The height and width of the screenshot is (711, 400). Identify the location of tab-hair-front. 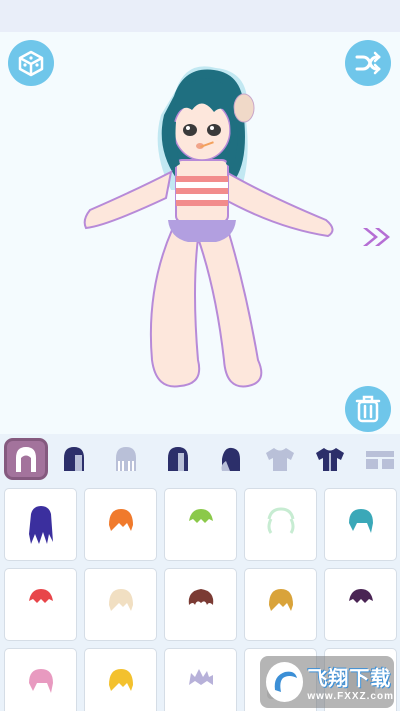
(26, 459).